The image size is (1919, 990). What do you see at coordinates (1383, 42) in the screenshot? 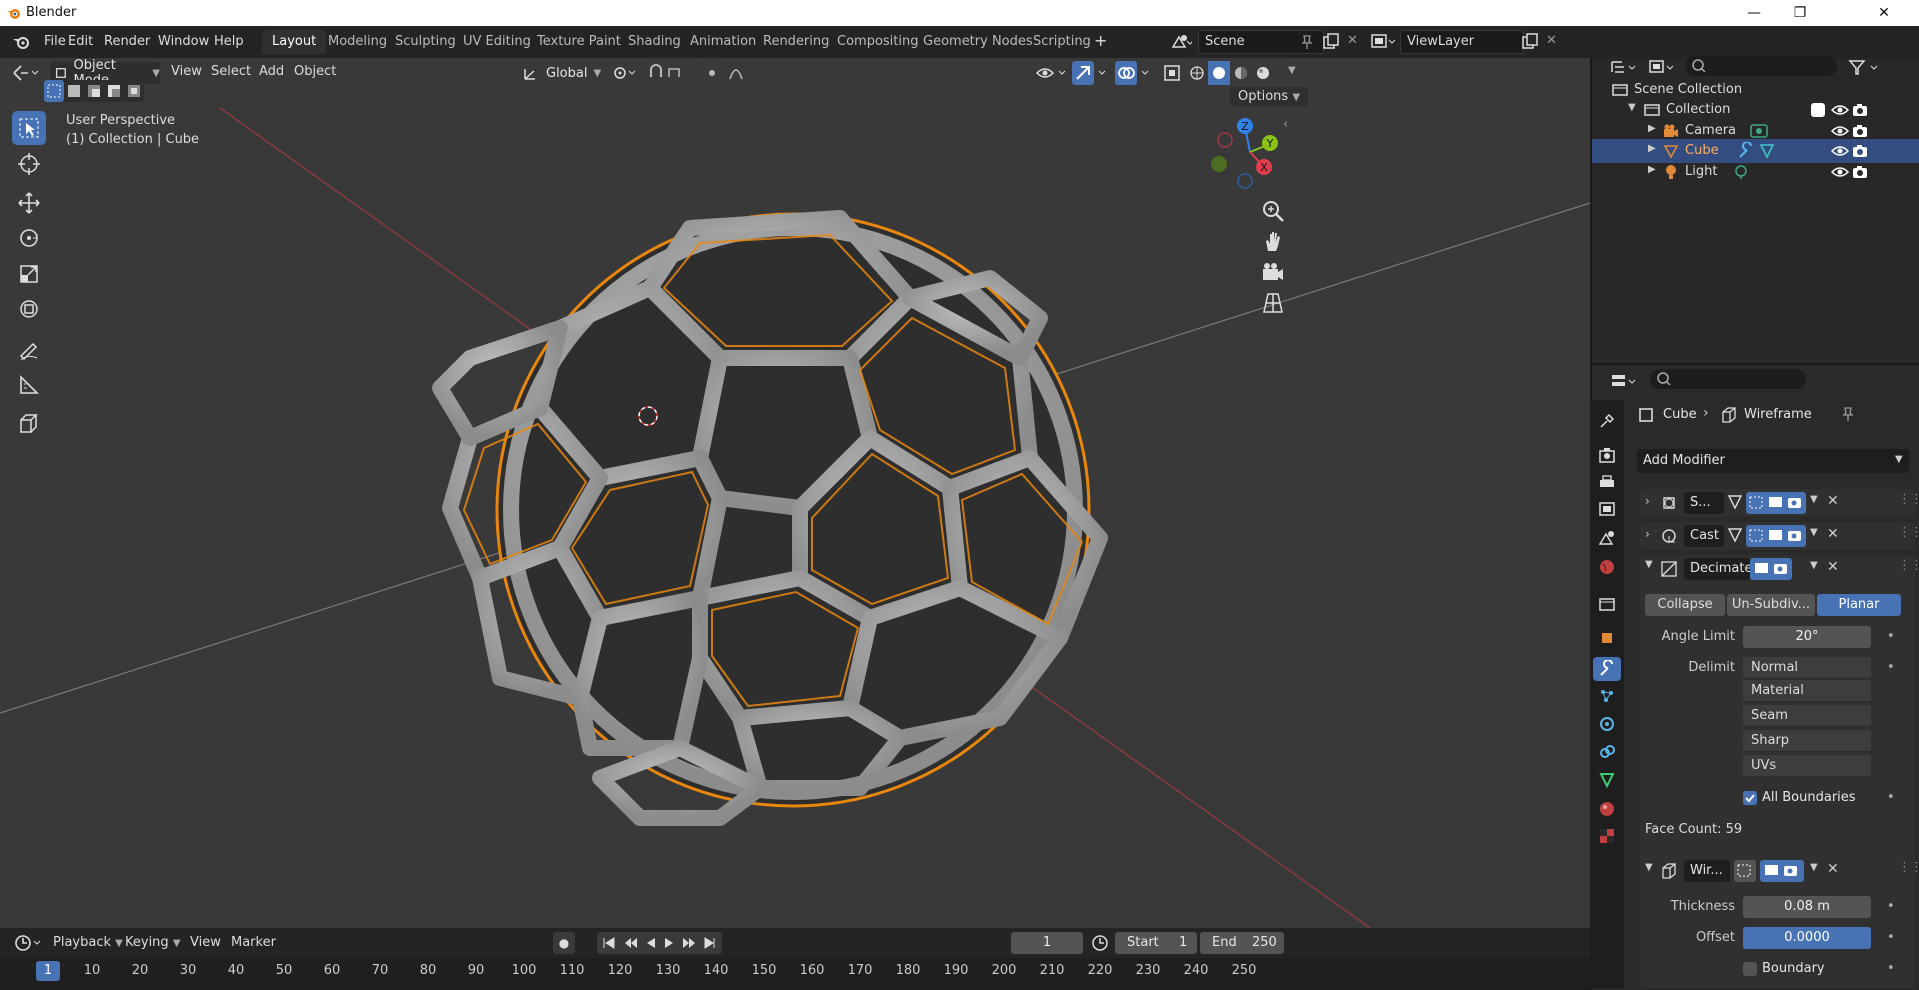
I see `view-layer-icon` at bounding box center [1383, 42].